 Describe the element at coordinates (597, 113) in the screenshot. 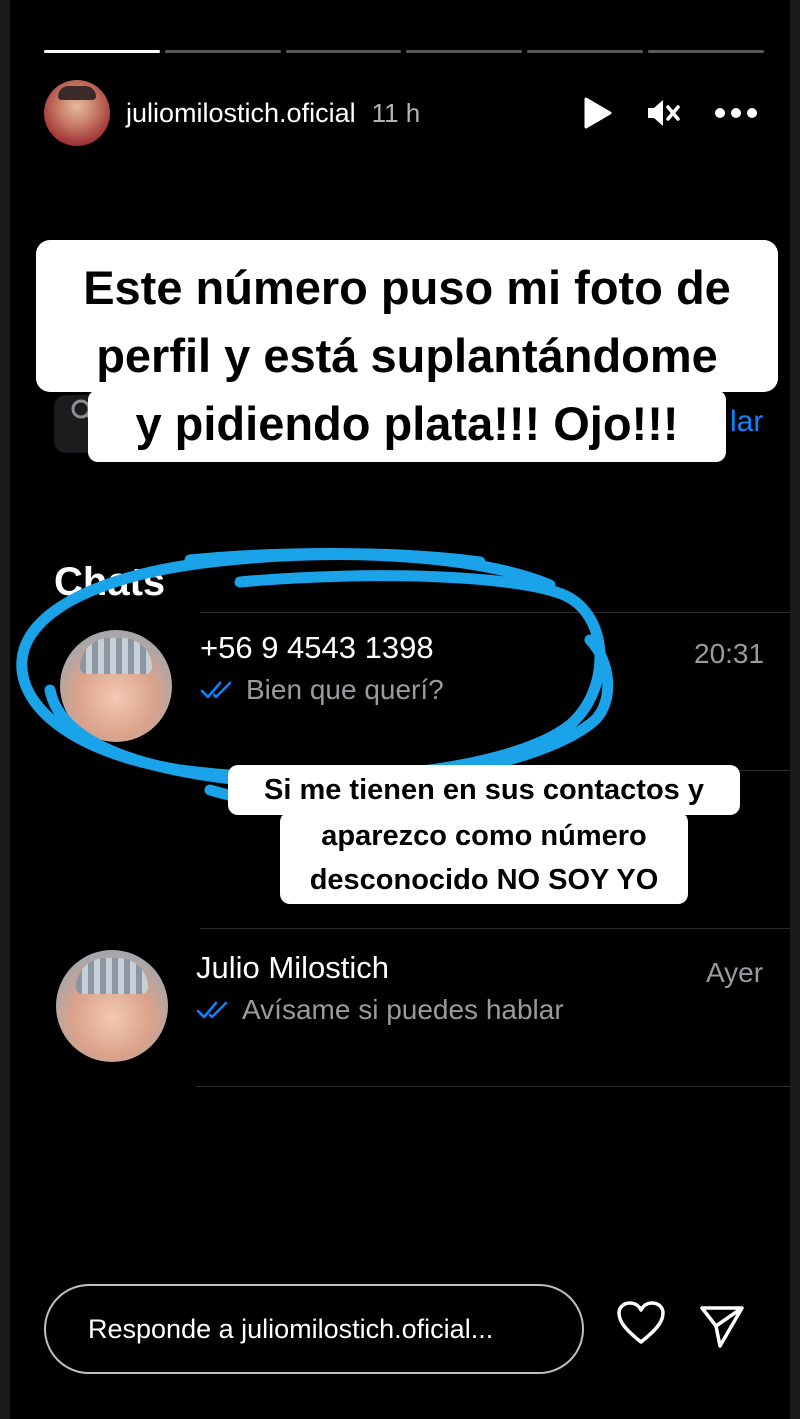

I see `play-icon` at that location.